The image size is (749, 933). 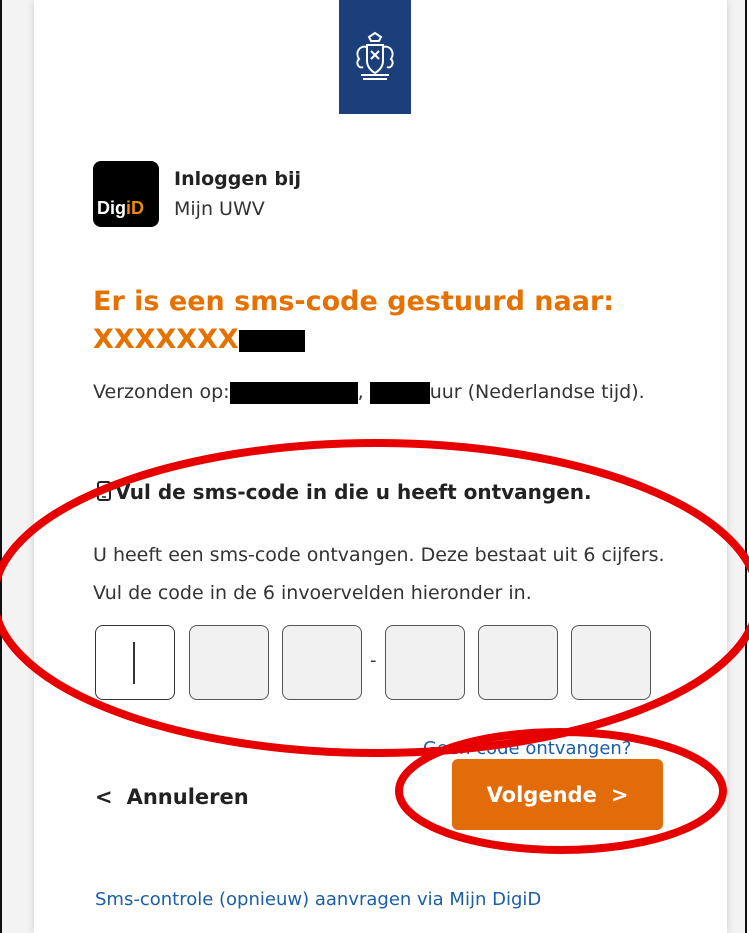 I want to click on coat-of-arms-icon, so click(x=375, y=55).